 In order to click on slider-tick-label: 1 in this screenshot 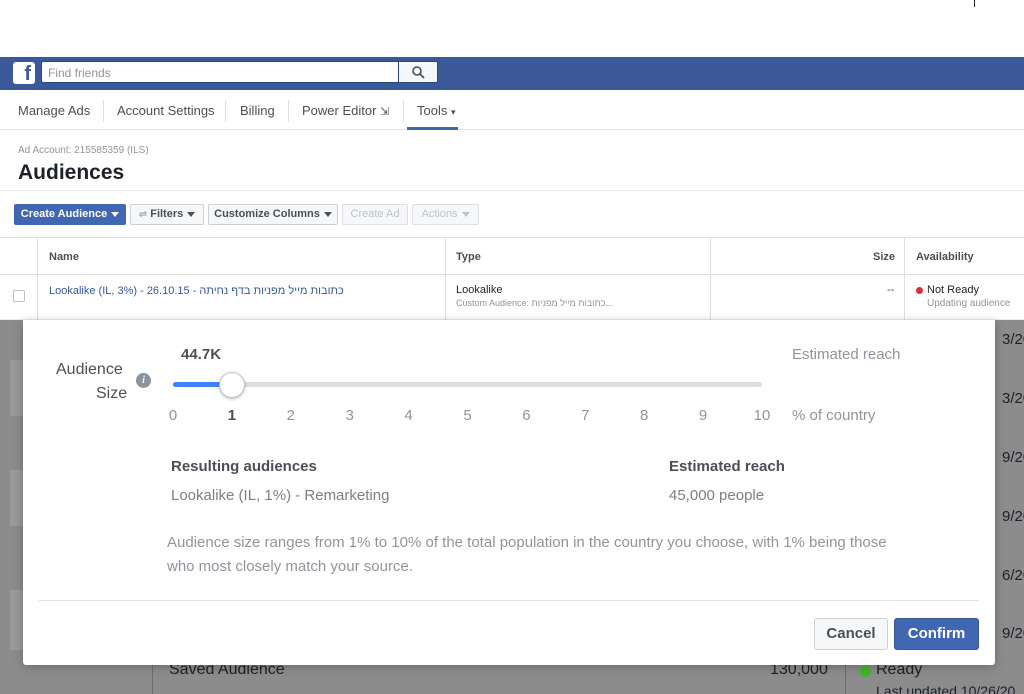, I will do `click(232, 415)`.